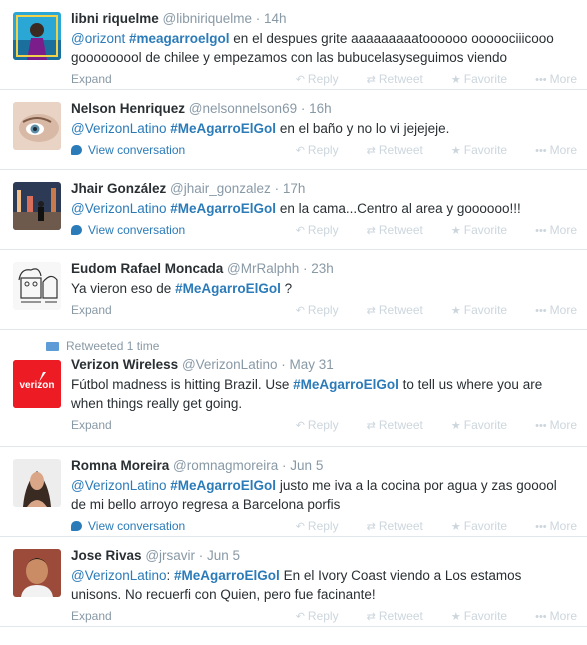 The image size is (587, 645). Describe the element at coordinates (37, 126) in the screenshot. I see `avatar-nelson-henriquez` at that location.